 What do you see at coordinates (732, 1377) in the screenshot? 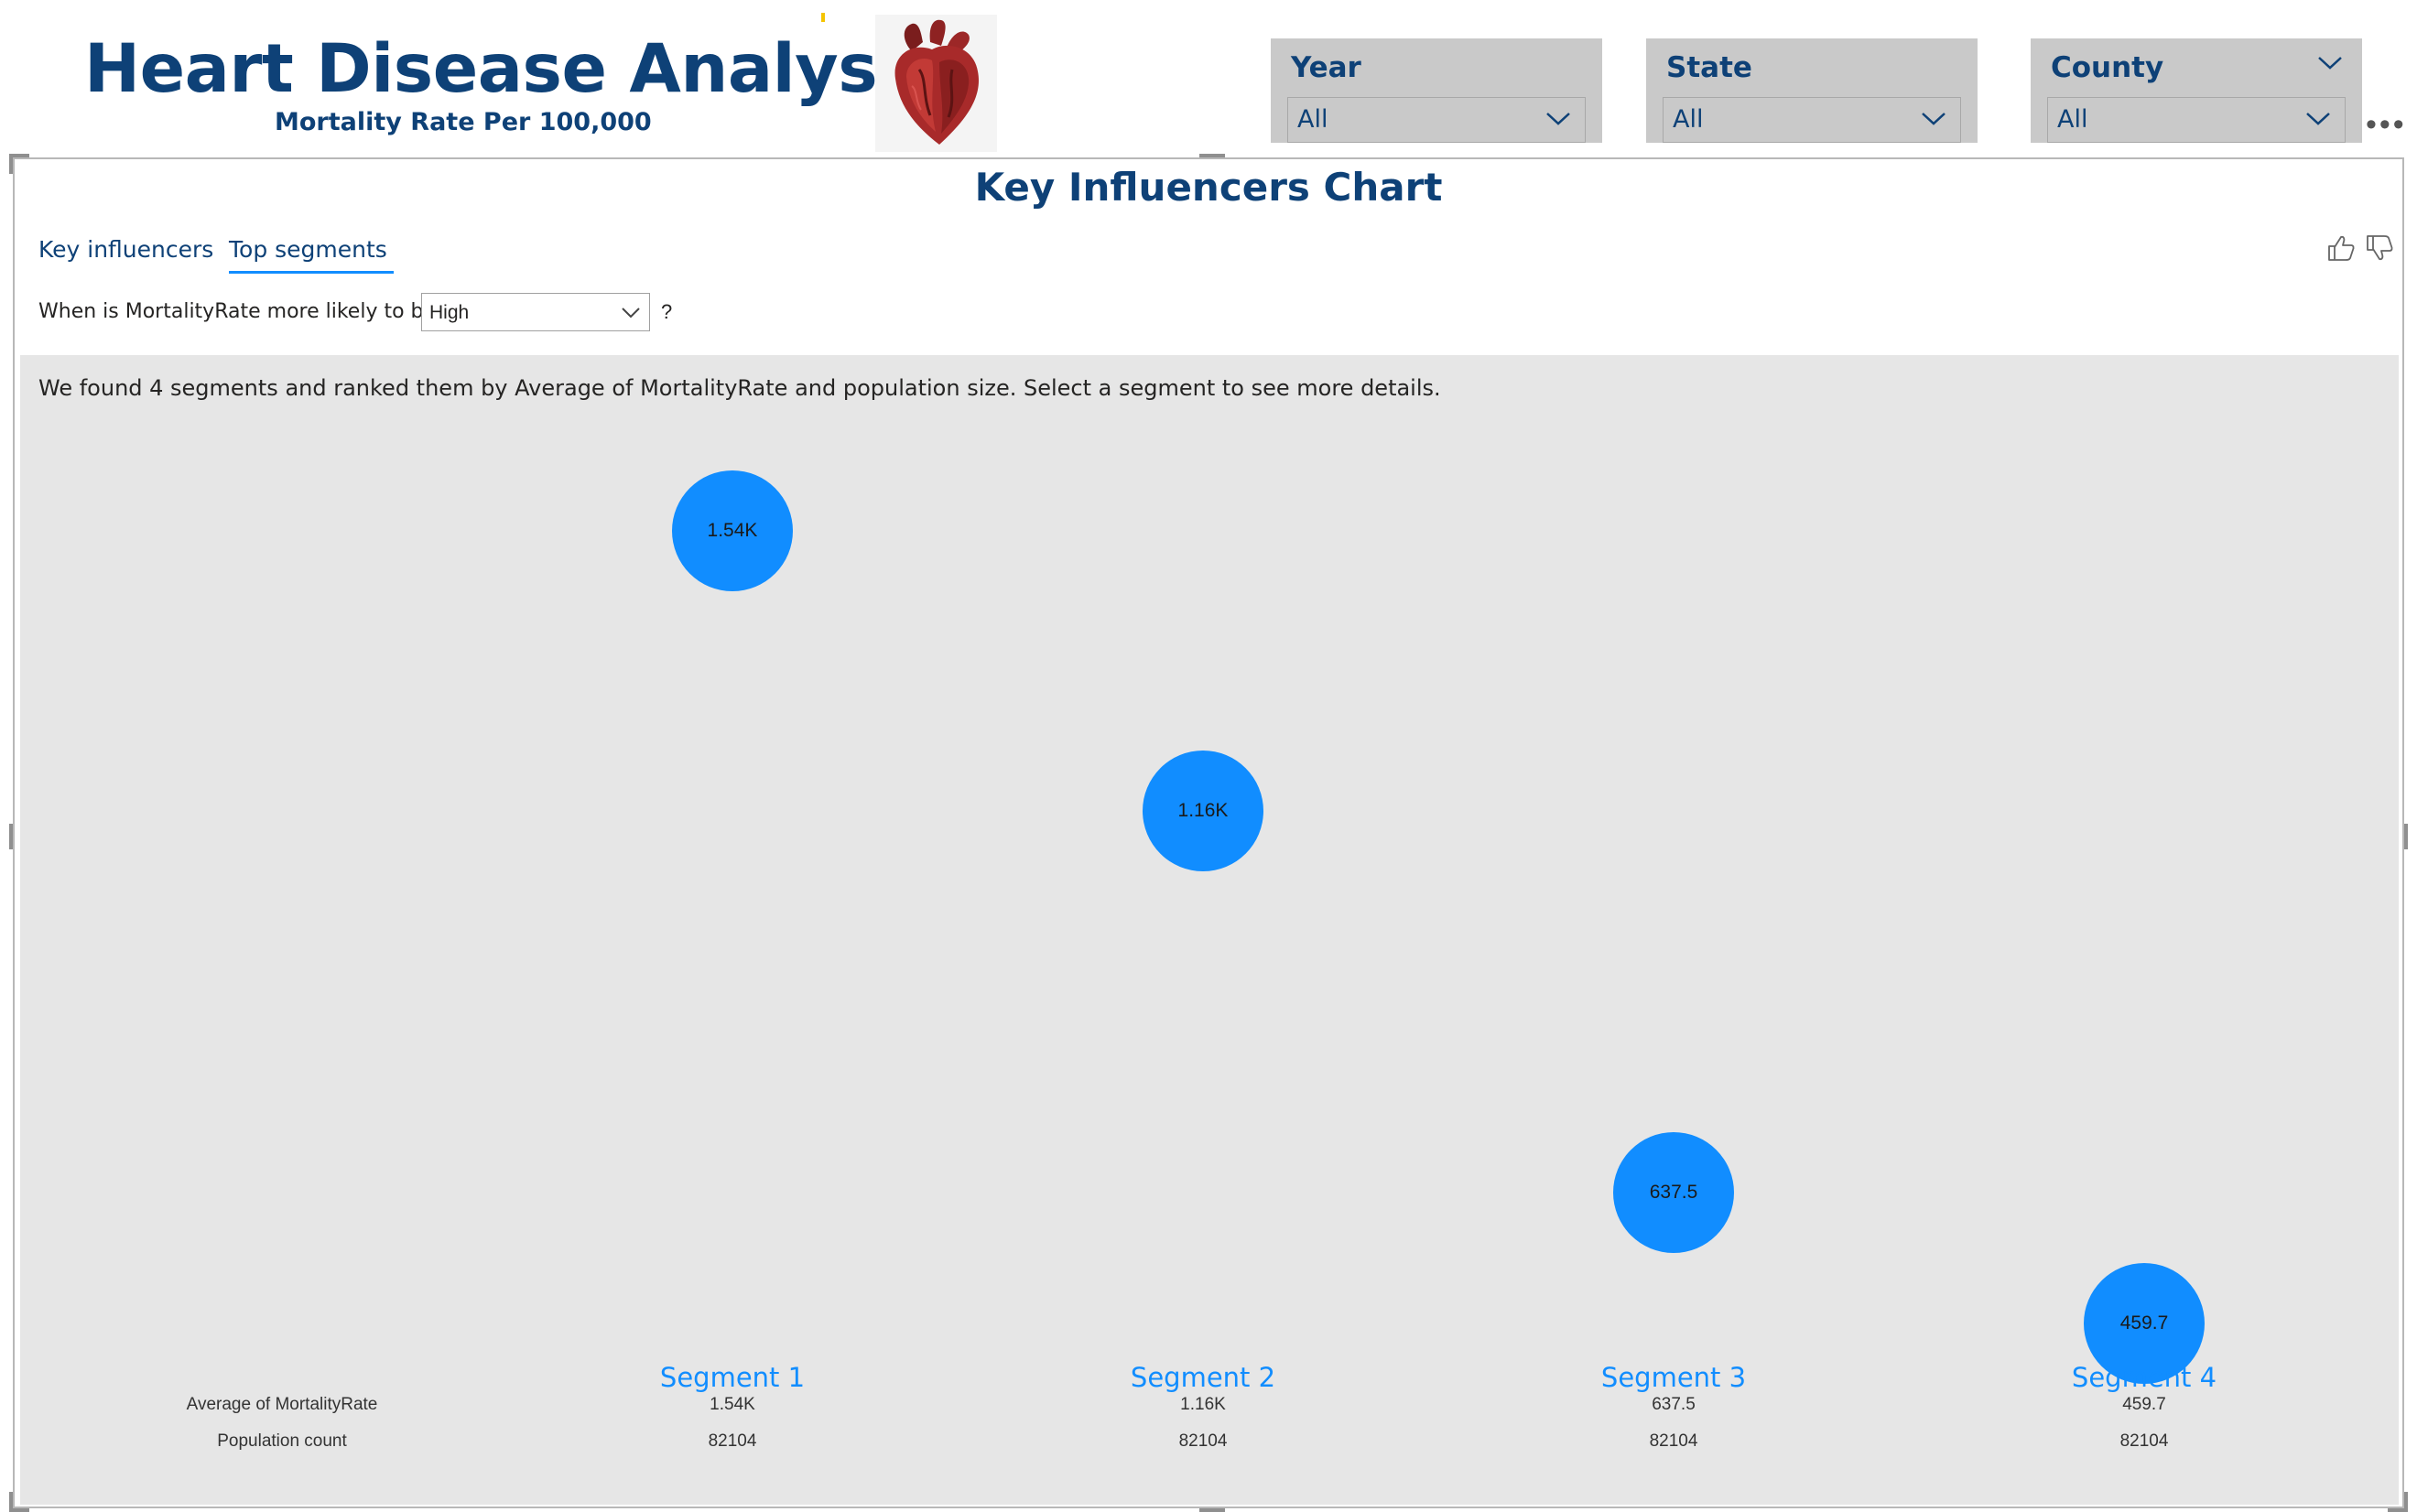
I see `segment-label-1: Segment 1` at bounding box center [732, 1377].